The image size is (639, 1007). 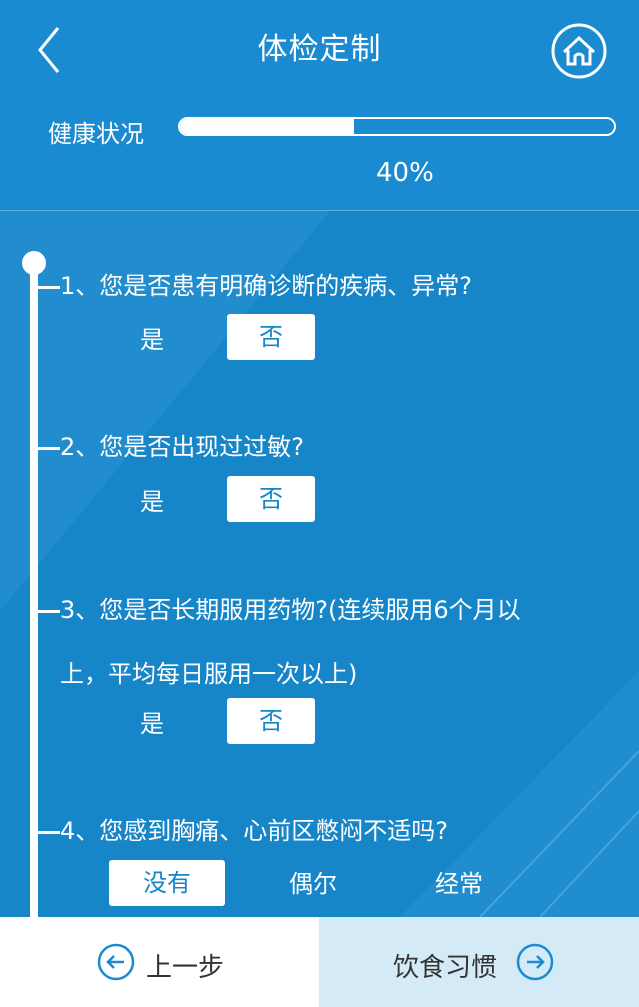 I want to click on progress-section: 健康状况 40%, so click(x=319, y=154).